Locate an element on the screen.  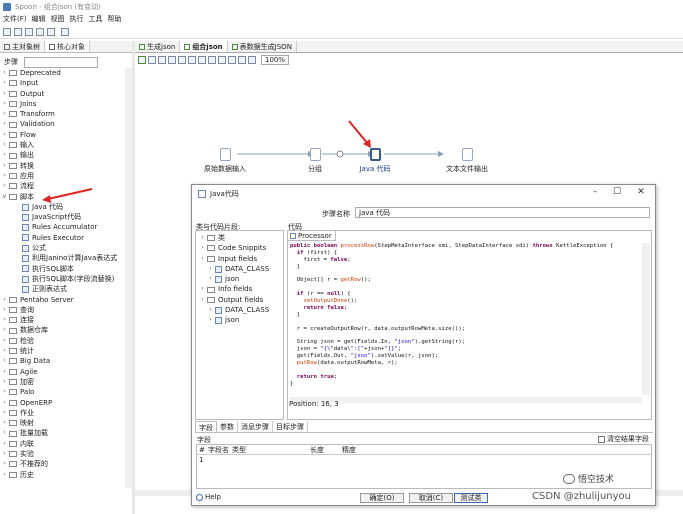
ok-button: 确定(O) is located at coordinates (382, 498).